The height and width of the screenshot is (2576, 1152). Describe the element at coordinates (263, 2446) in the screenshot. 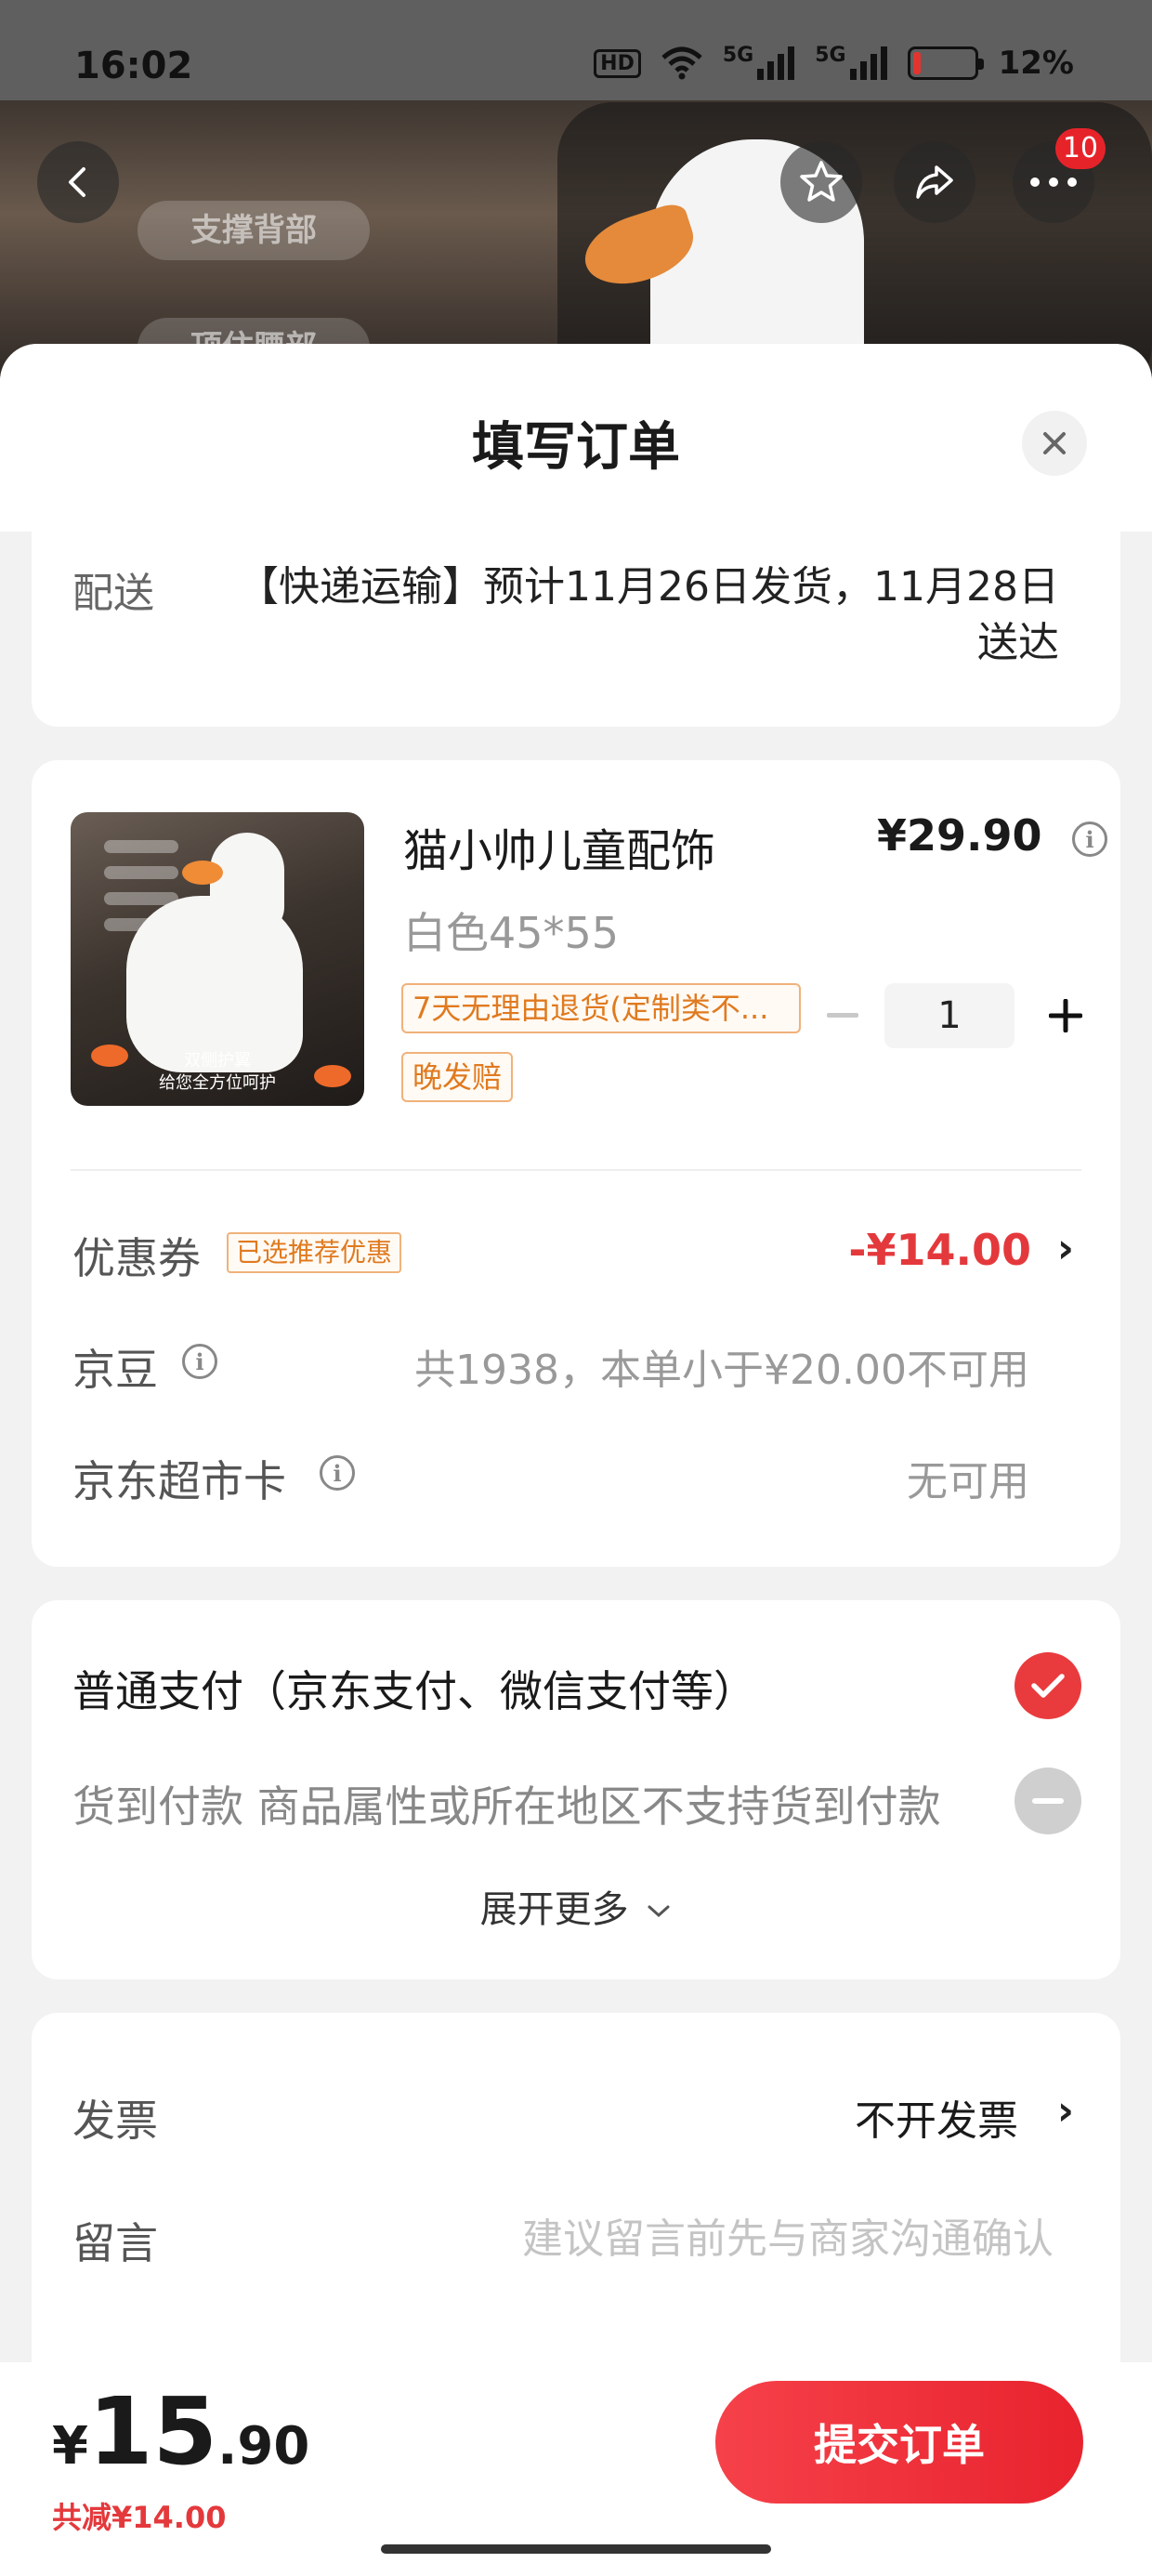

I see `total-decimal: .90` at that location.